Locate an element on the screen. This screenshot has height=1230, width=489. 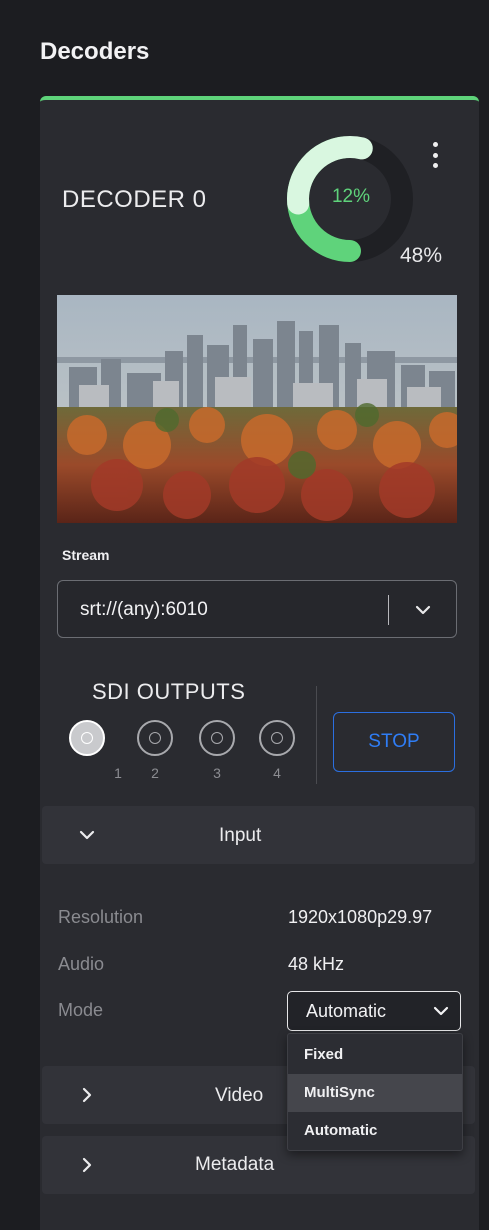
stream-value: srt://(any):6010 is located at coordinates (144, 609).